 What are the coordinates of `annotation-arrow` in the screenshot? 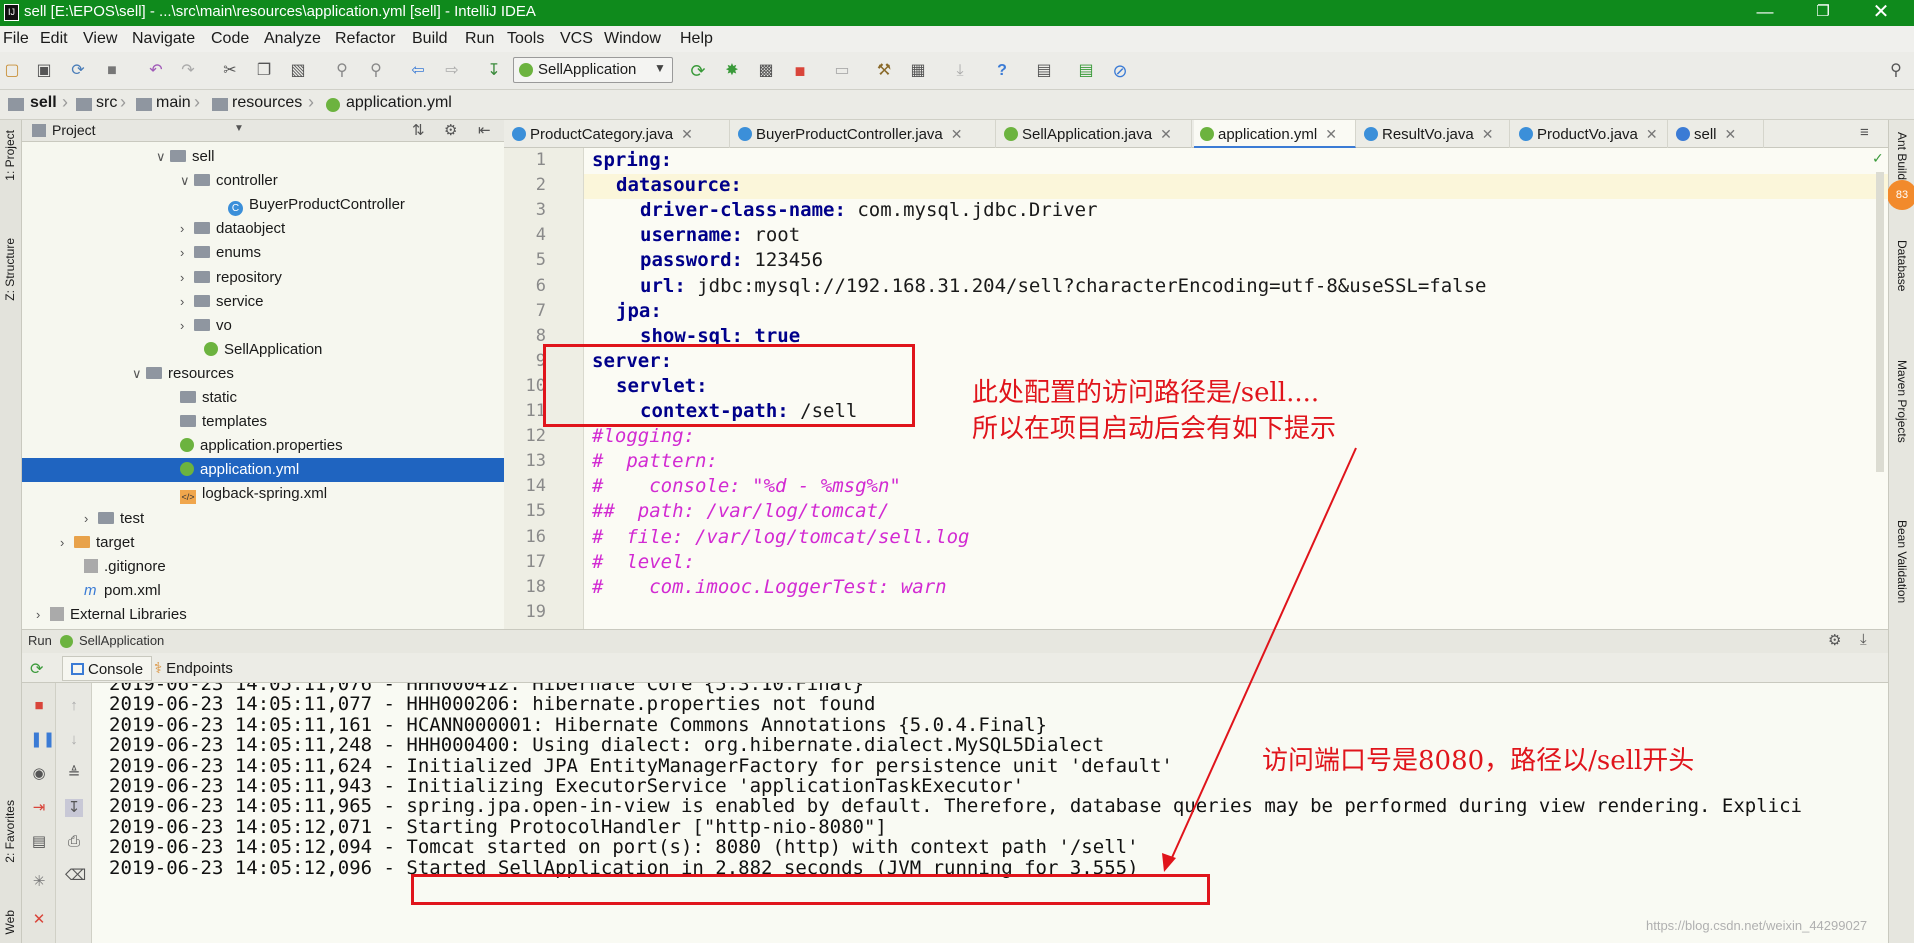 It's located at (1259, 659).